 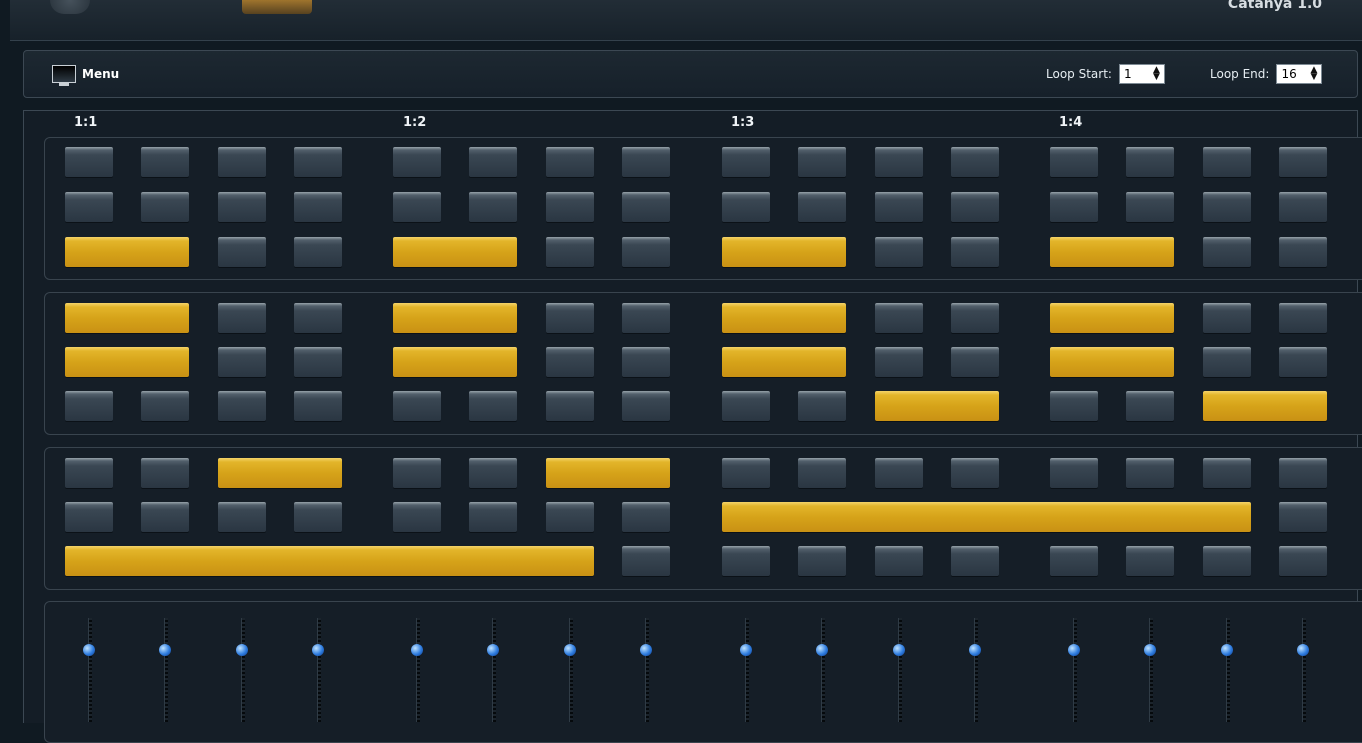 I want to click on loop-start-spinner: 1 ▲ ▼, so click(x=1141, y=74).